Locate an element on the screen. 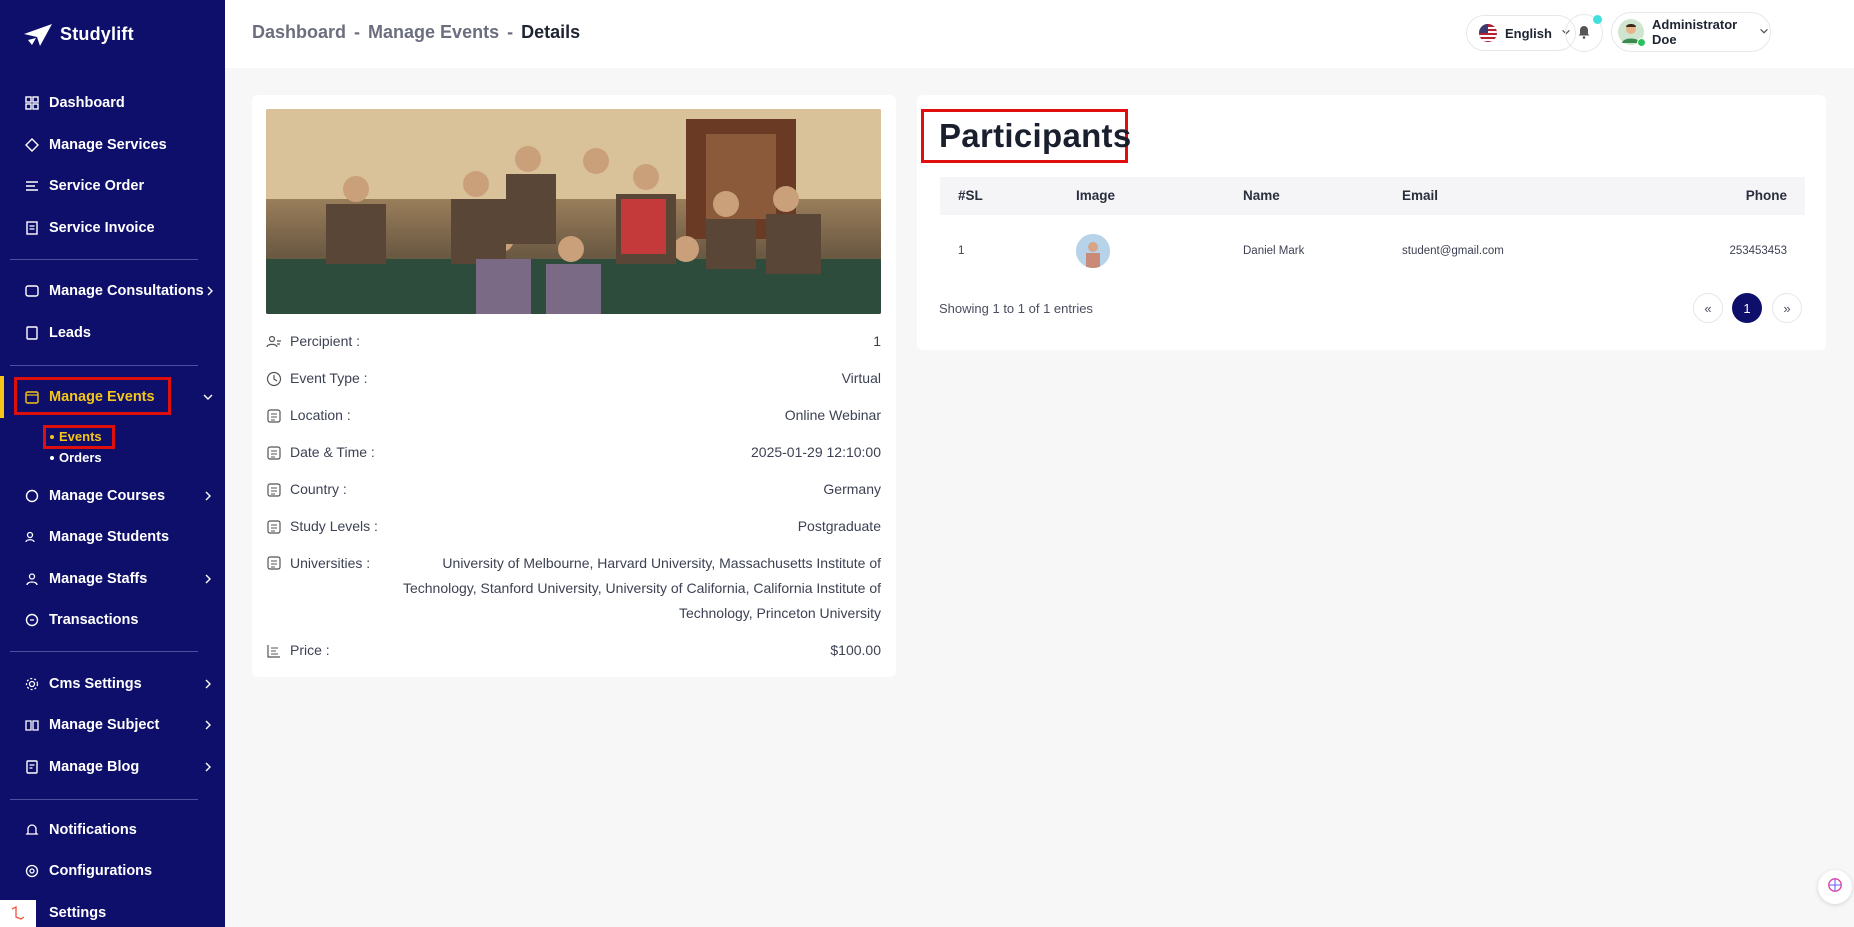 Image resolution: width=1854 pixels, height=927 pixels. column-header-name: Name is located at coordinates (1261, 196).